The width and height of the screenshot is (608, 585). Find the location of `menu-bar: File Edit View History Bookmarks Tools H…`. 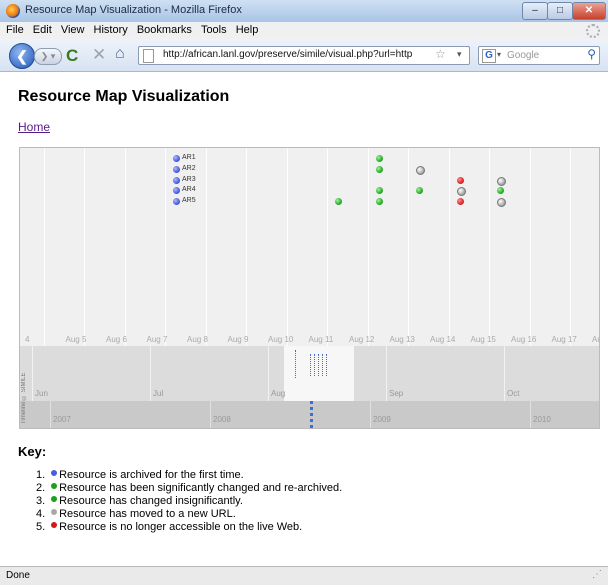

menu-bar: File Edit View History Bookmarks Tools H… is located at coordinates (304, 30).